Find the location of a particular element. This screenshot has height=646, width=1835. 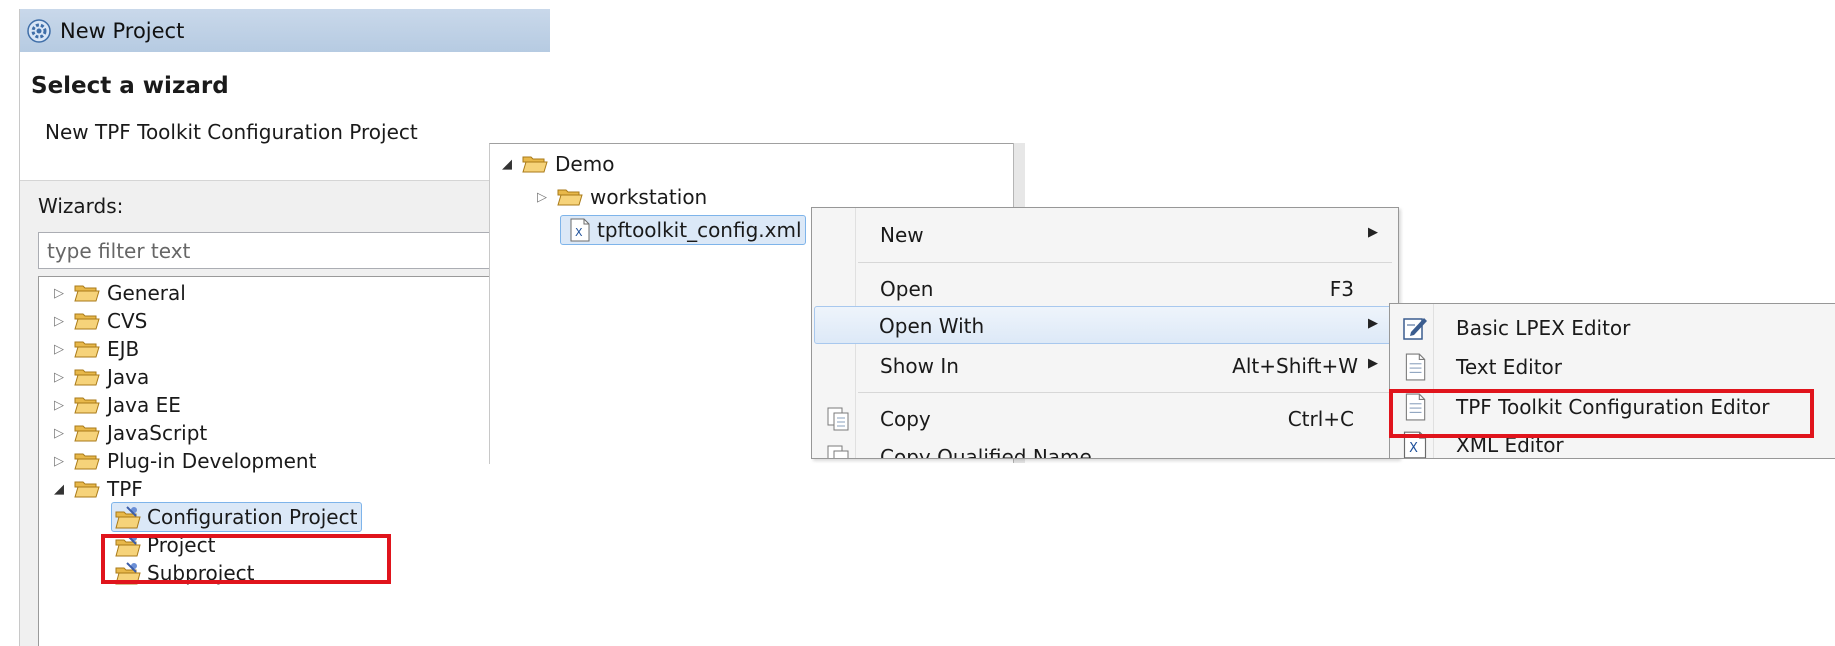

tree-node-tpftoolkit-config: tpftoolkit_config.xml is located at coordinates (683, 230).